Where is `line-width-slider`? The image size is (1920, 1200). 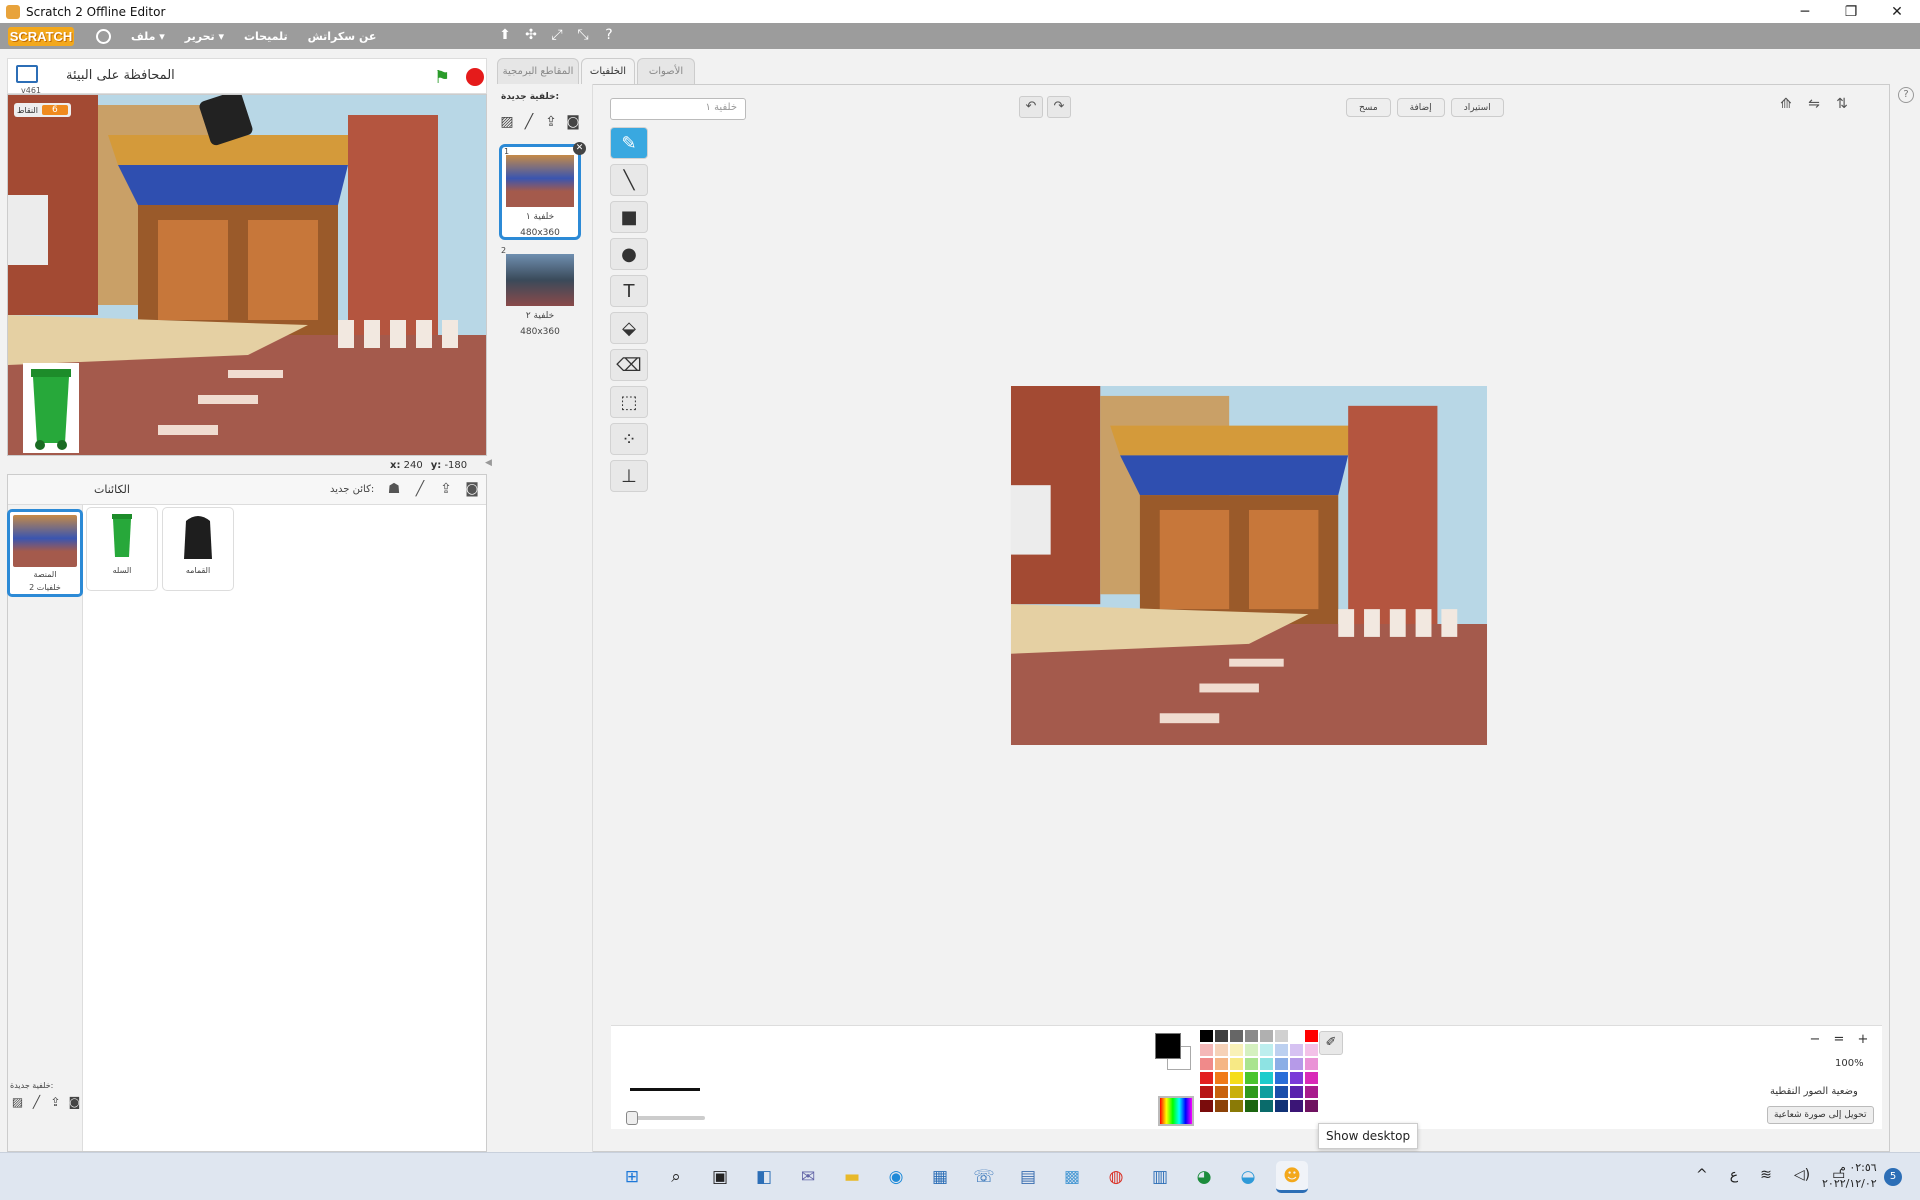
line-width-slider is located at coordinates (667, 1118).